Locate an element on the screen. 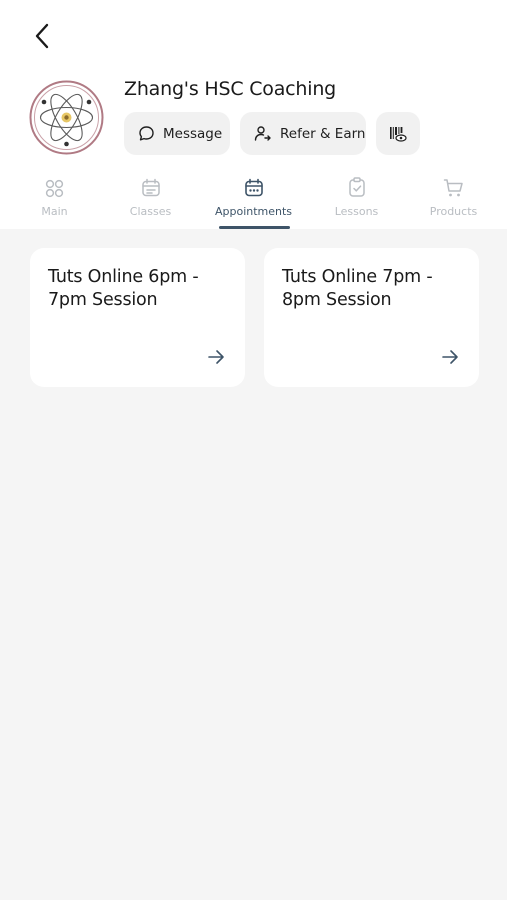 The width and height of the screenshot is (507, 900). tab-classes-label: Classes is located at coordinates (150, 211).